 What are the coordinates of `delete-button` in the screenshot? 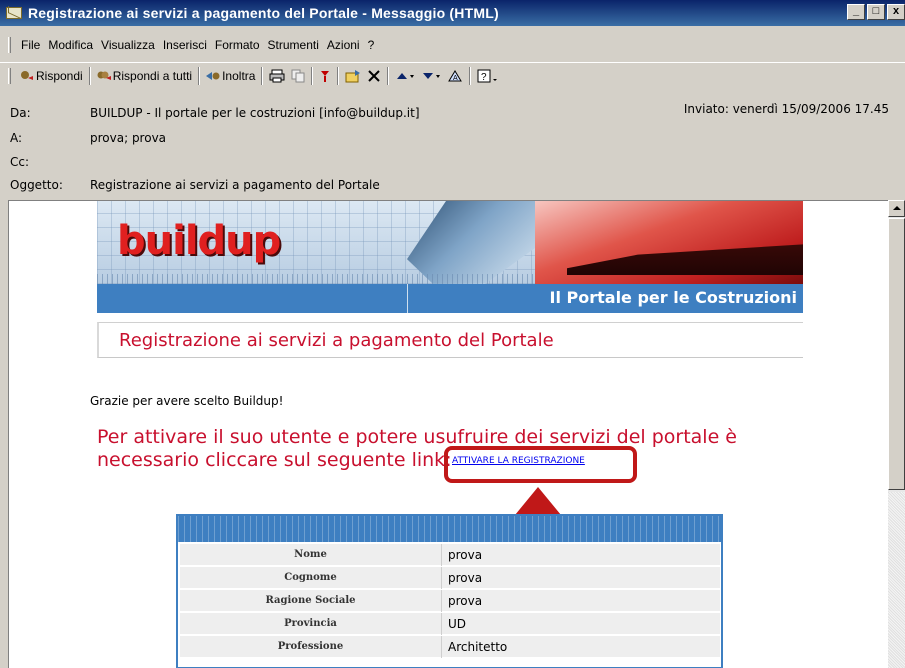 It's located at (374, 76).